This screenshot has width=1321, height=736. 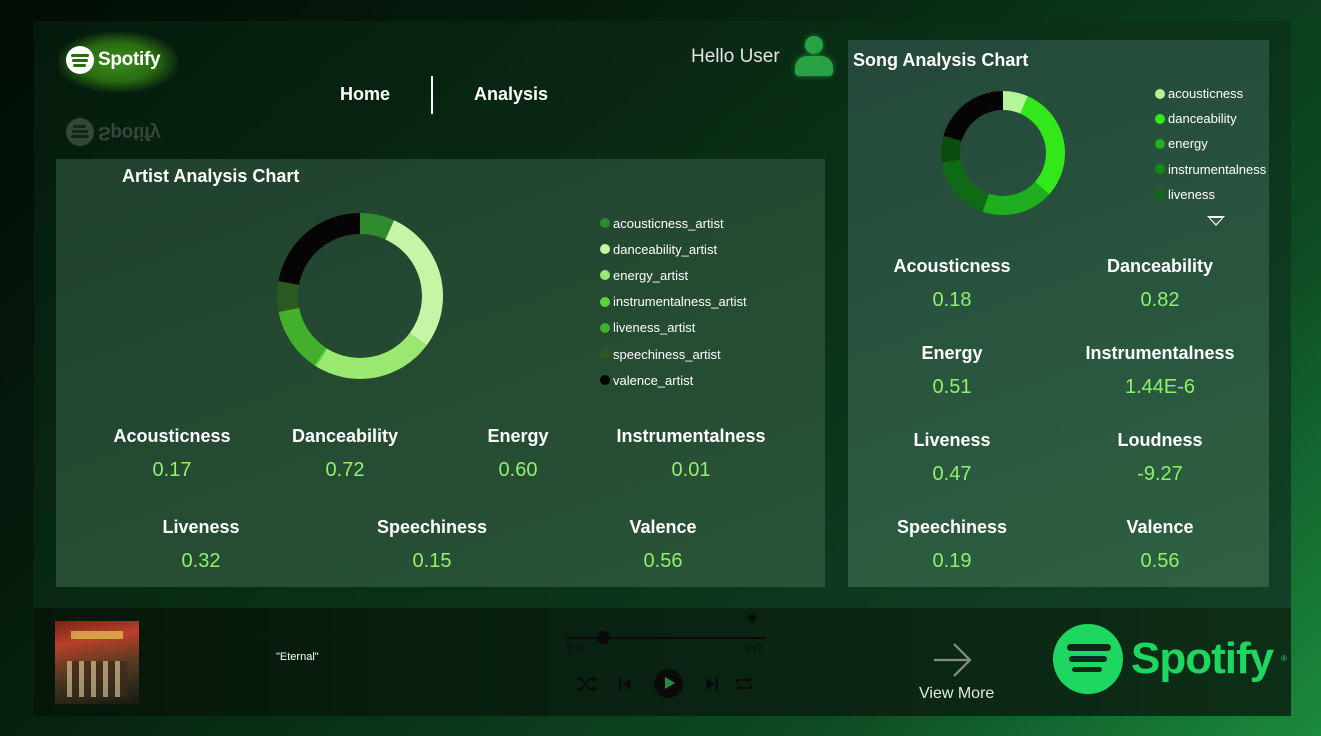 What do you see at coordinates (952, 458) in the screenshot?
I see `song-metric: Liveness 0.47` at bounding box center [952, 458].